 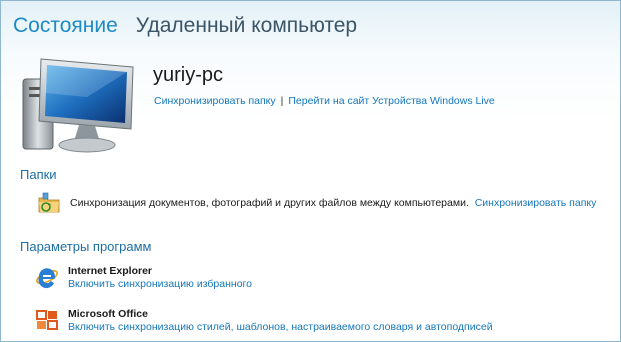 I want to click on microsoft-office-icon, so click(x=47, y=320).